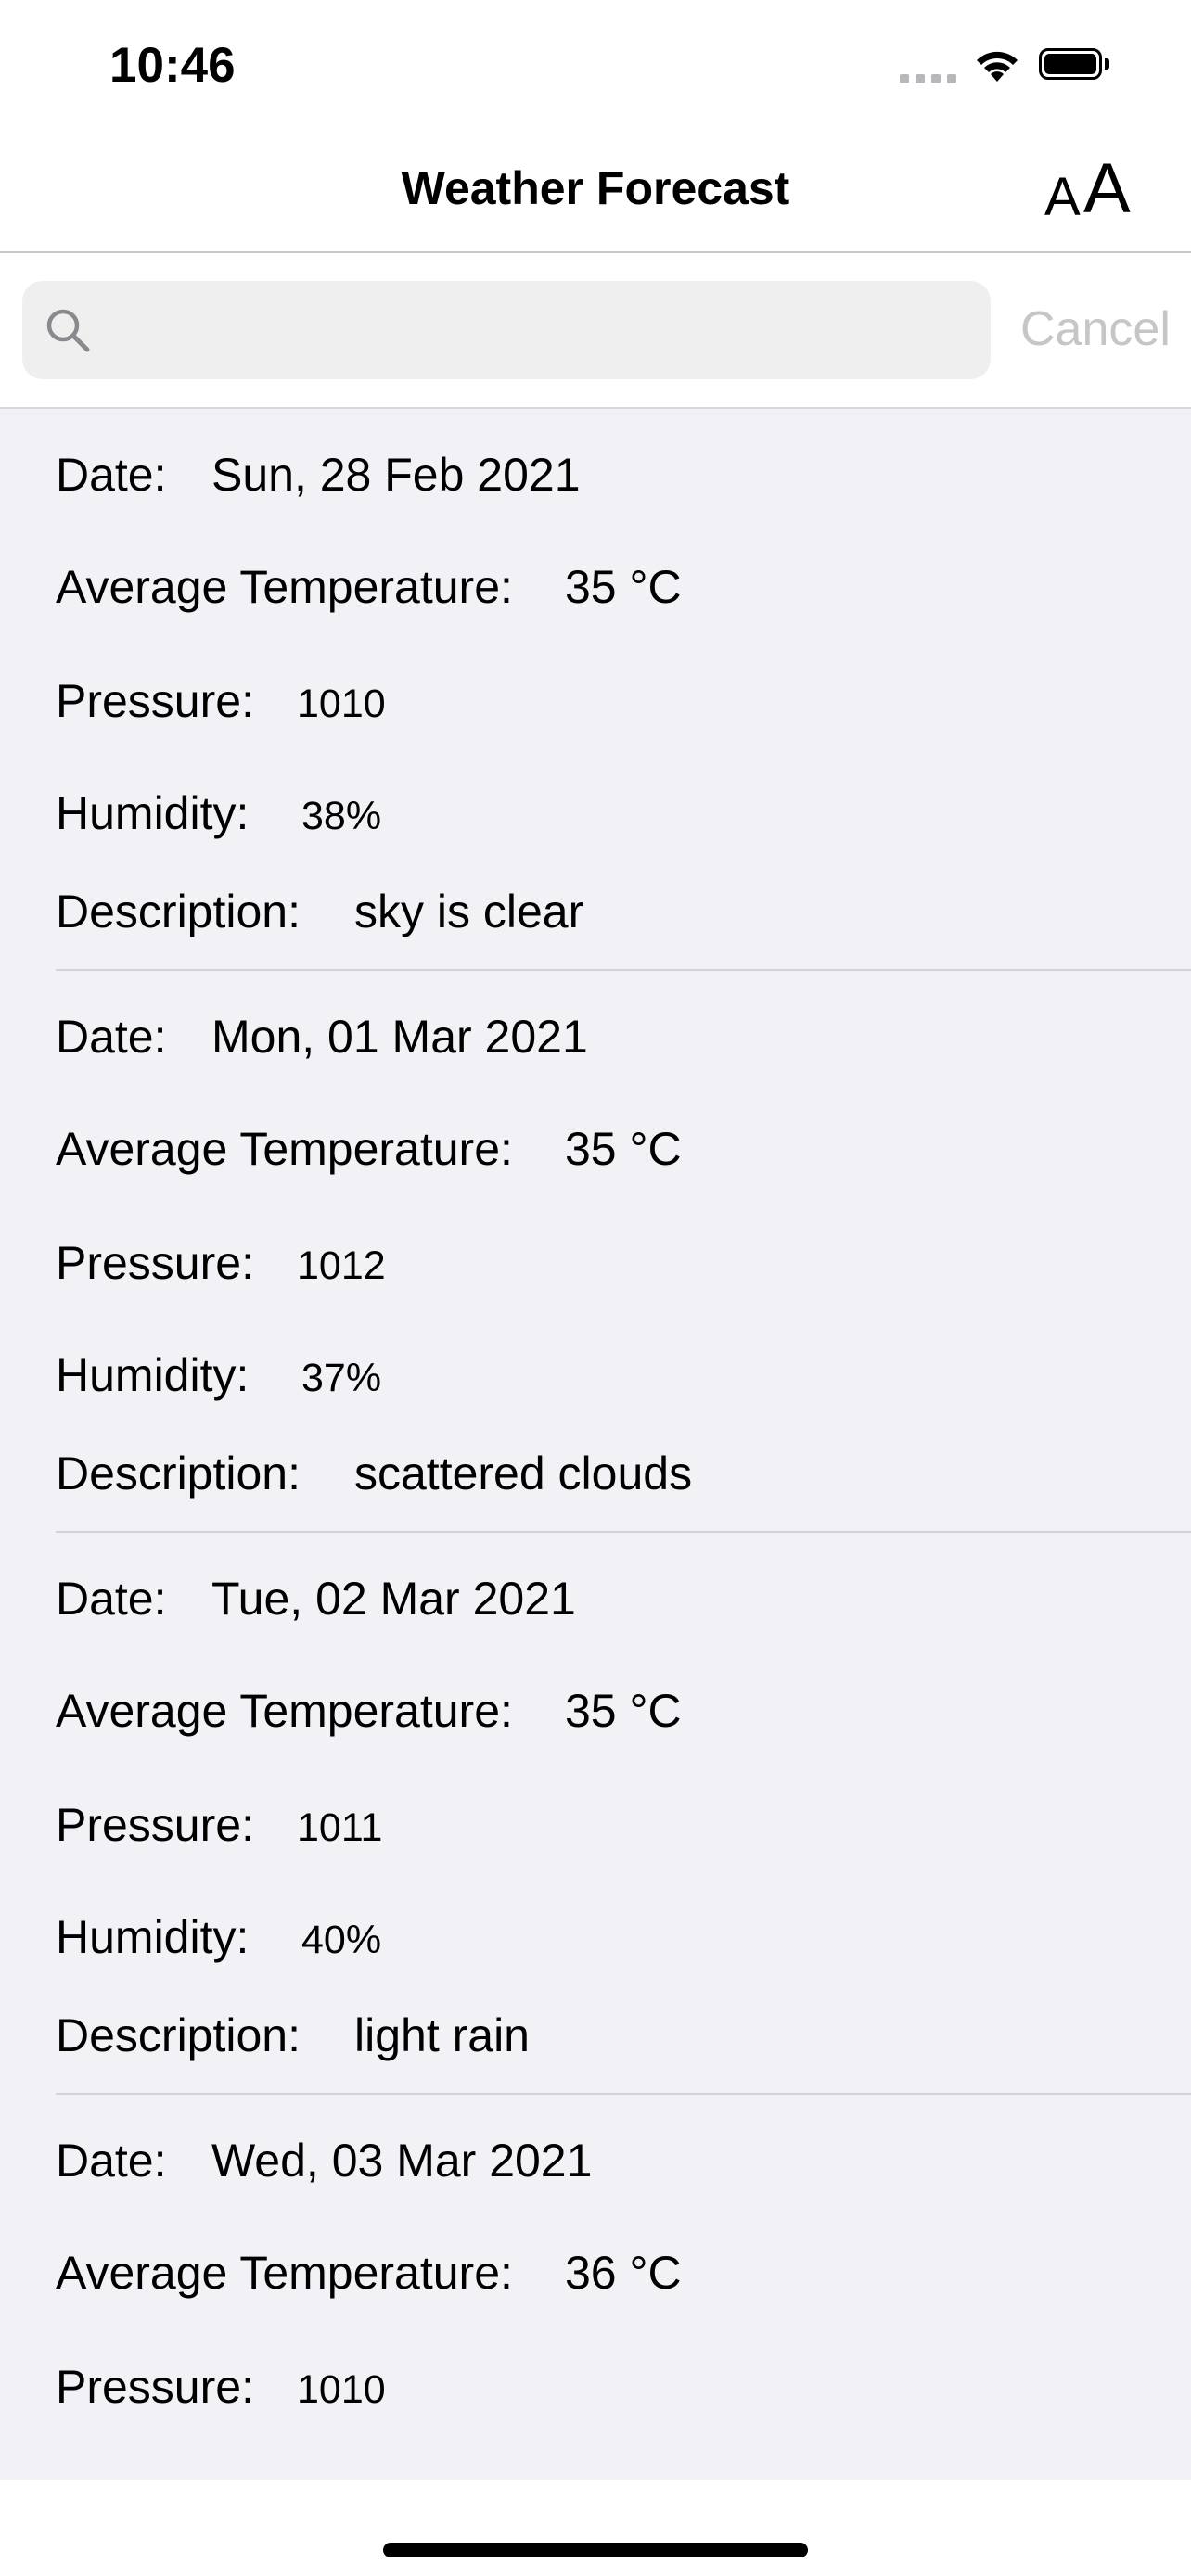 This screenshot has width=1191, height=2576. Describe the element at coordinates (623, 2273) in the screenshot. I see `temperature-value: 36 °C` at that location.